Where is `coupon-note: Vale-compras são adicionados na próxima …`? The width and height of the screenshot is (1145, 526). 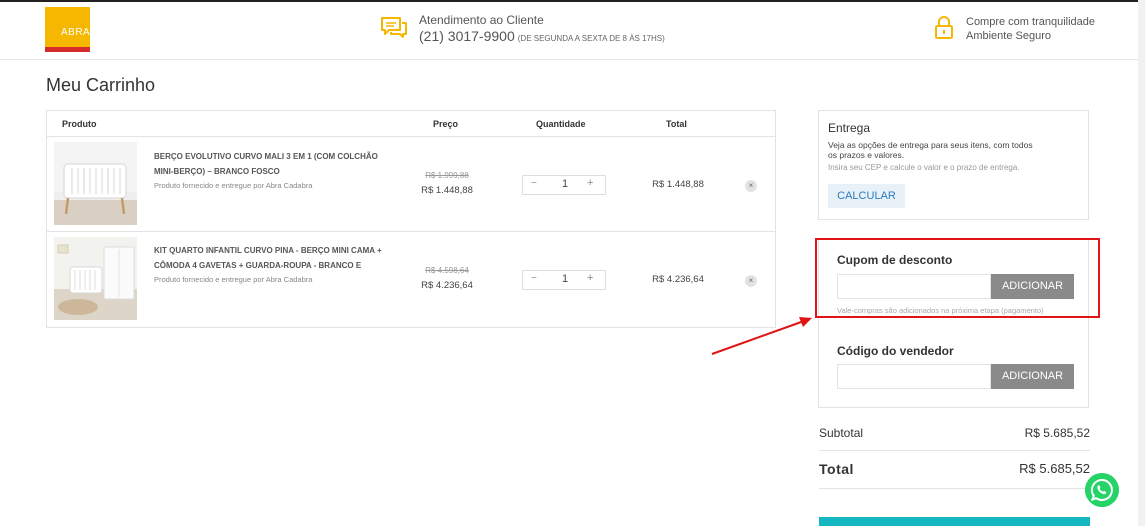 coupon-note: Vale-compras são adicionados na próxima … is located at coordinates (940, 310).